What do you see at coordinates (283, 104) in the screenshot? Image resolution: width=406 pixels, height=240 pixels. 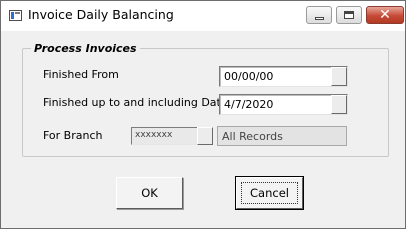 I see `finished-to-field: 4/7/2020` at bounding box center [283, 104].